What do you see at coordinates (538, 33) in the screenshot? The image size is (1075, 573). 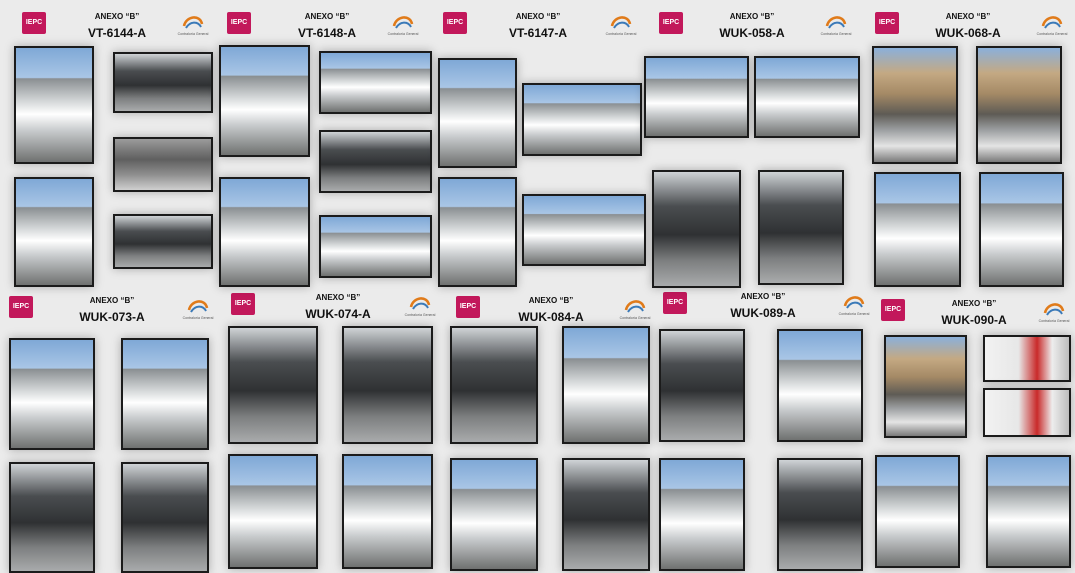 I see `vehicle-code: VT-6147-A` at bounding box center [538, 33].